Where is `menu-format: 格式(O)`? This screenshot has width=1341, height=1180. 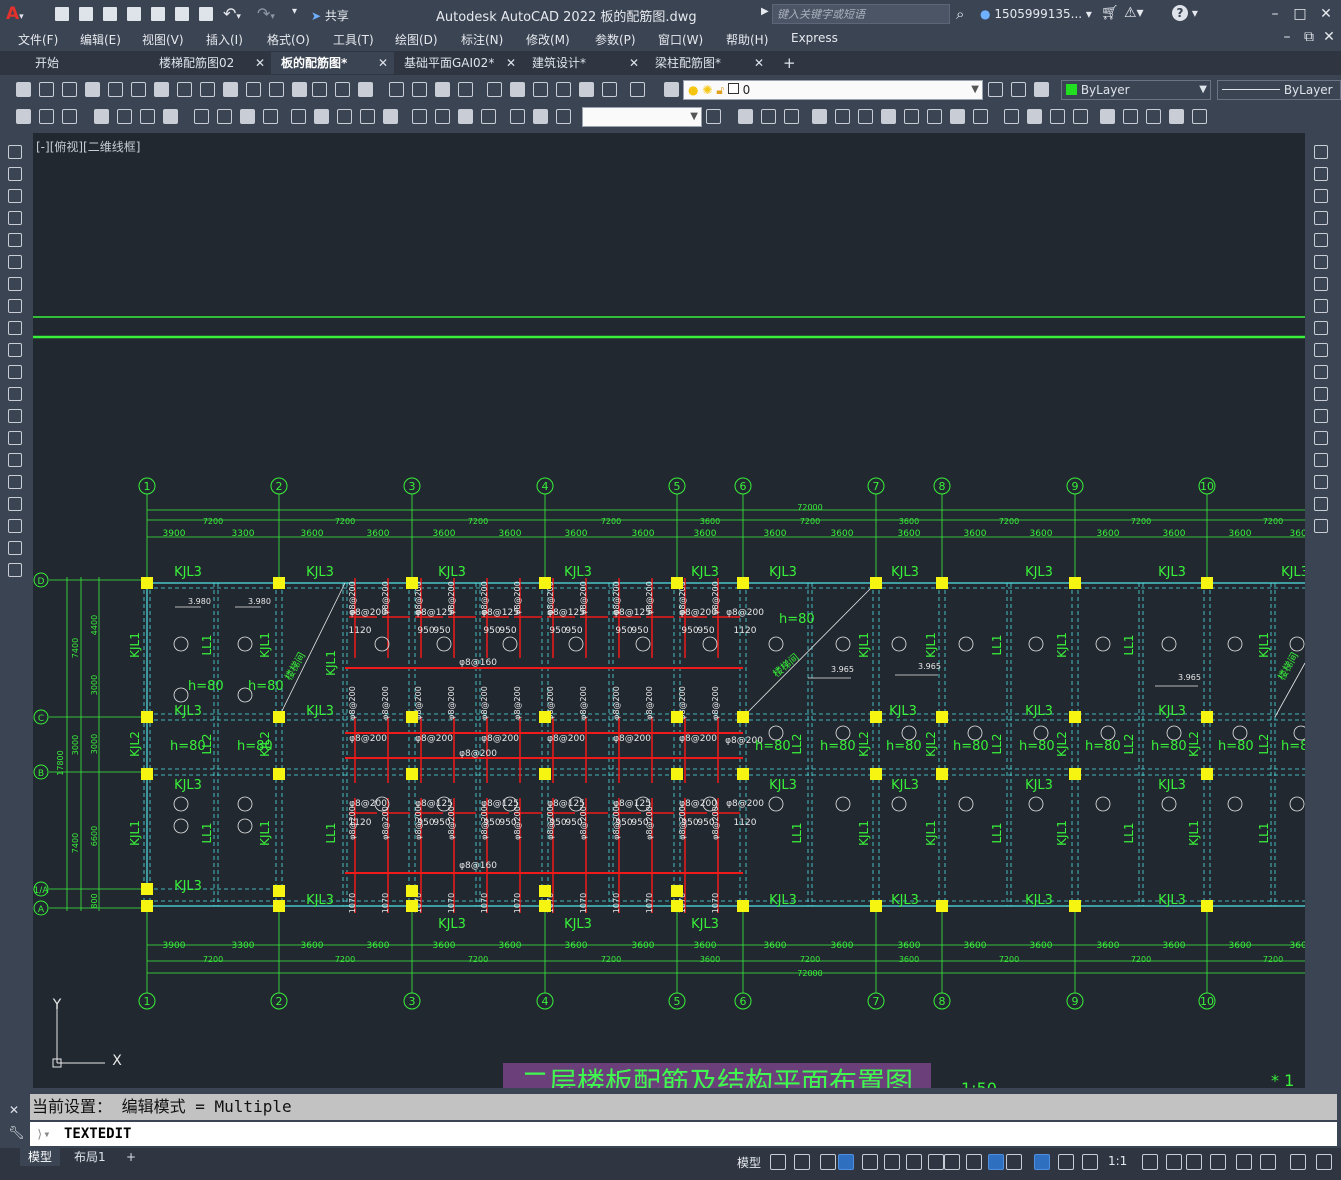 menu-format: 格式(O) is located at coordinates (288, 39).